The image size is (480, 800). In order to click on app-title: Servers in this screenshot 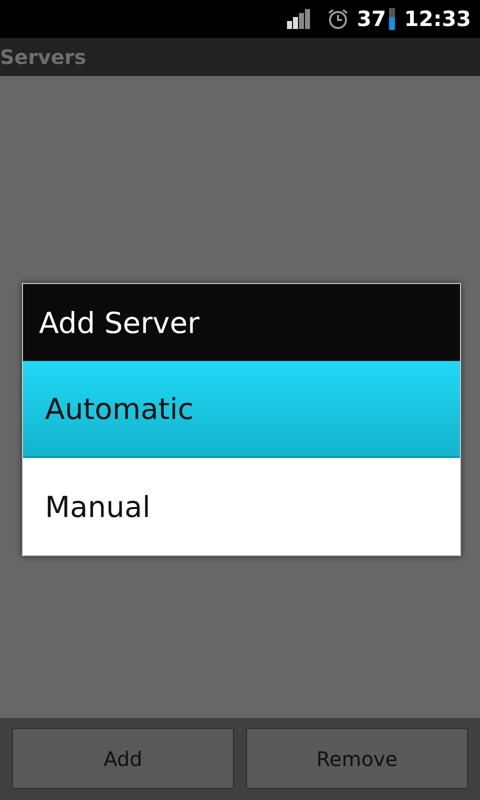, I will do `click(43, 57)`.